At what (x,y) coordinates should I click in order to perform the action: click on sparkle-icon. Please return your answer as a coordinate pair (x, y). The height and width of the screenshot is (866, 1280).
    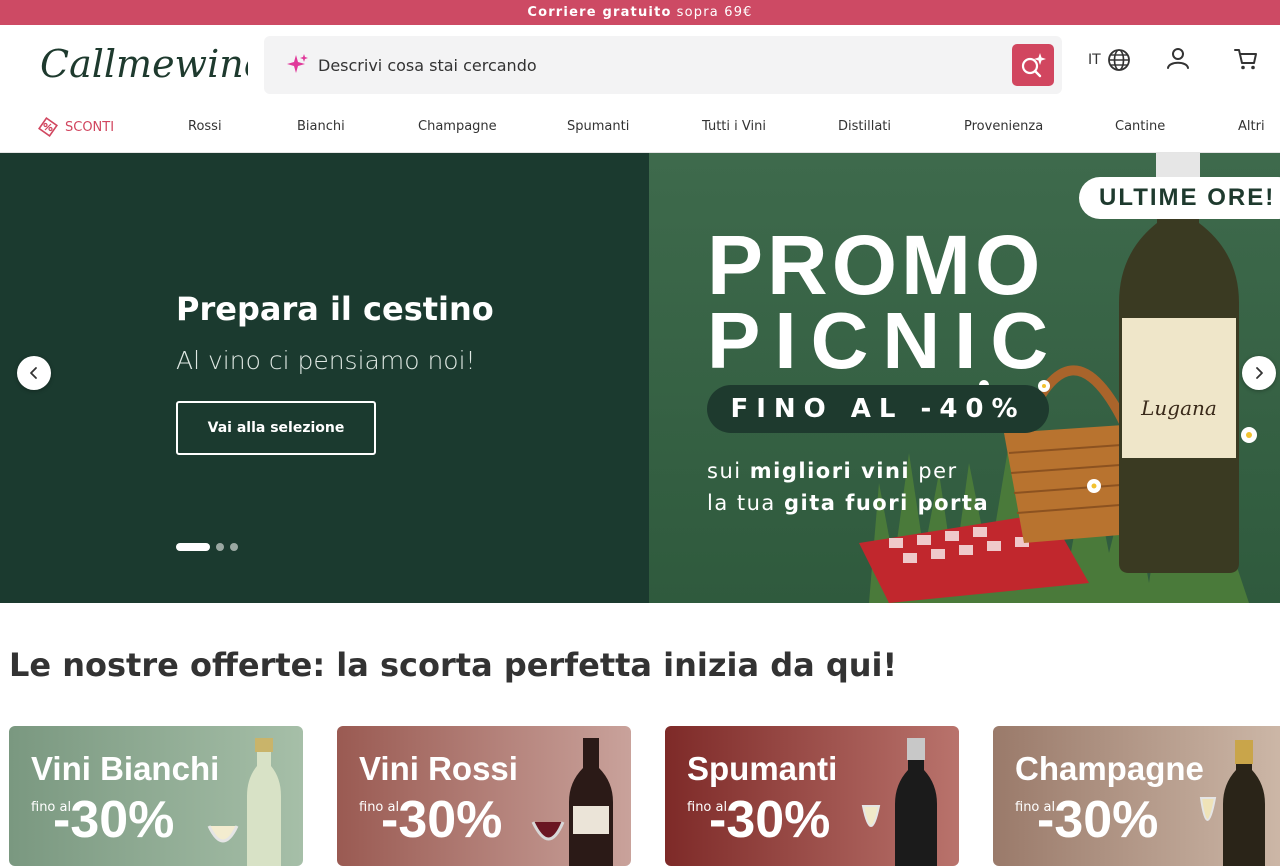
    Looking at the image, I should click on (297, 63).